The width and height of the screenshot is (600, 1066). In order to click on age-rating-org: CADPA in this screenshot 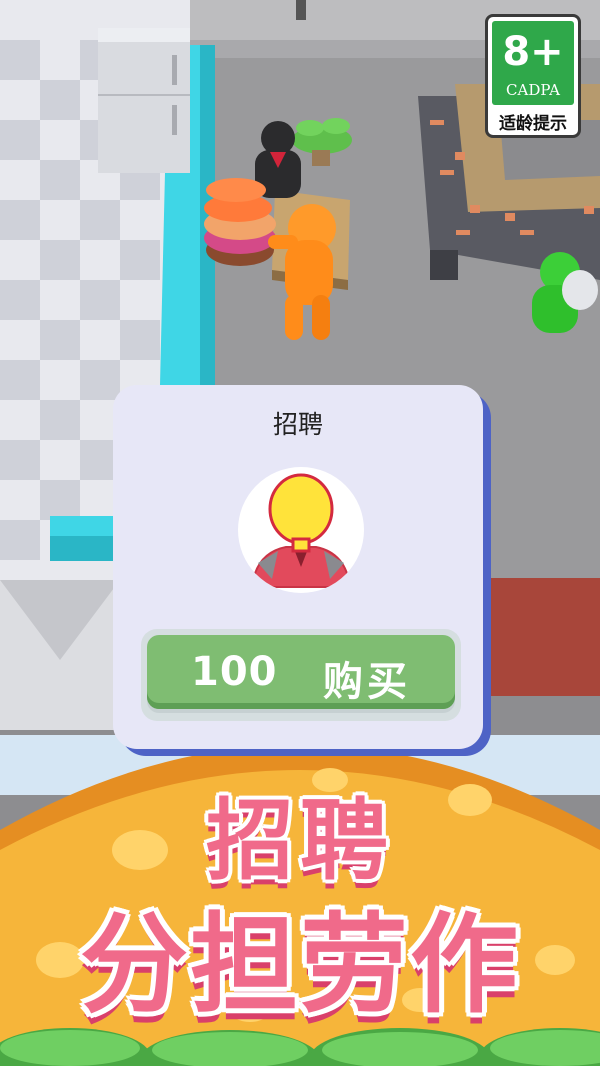, I will do `click(533, 90)`.